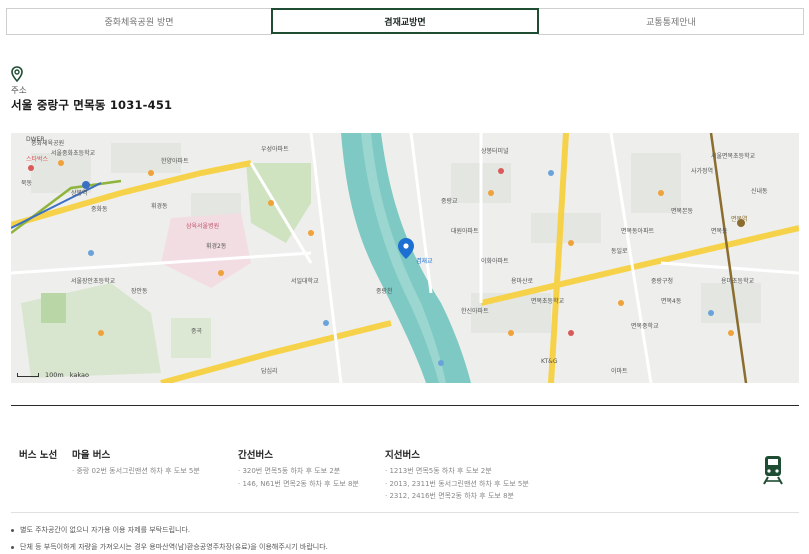  Describe the element at coordinates (19, 91) in the screenshot. I see `address-label: 주소` at that location.